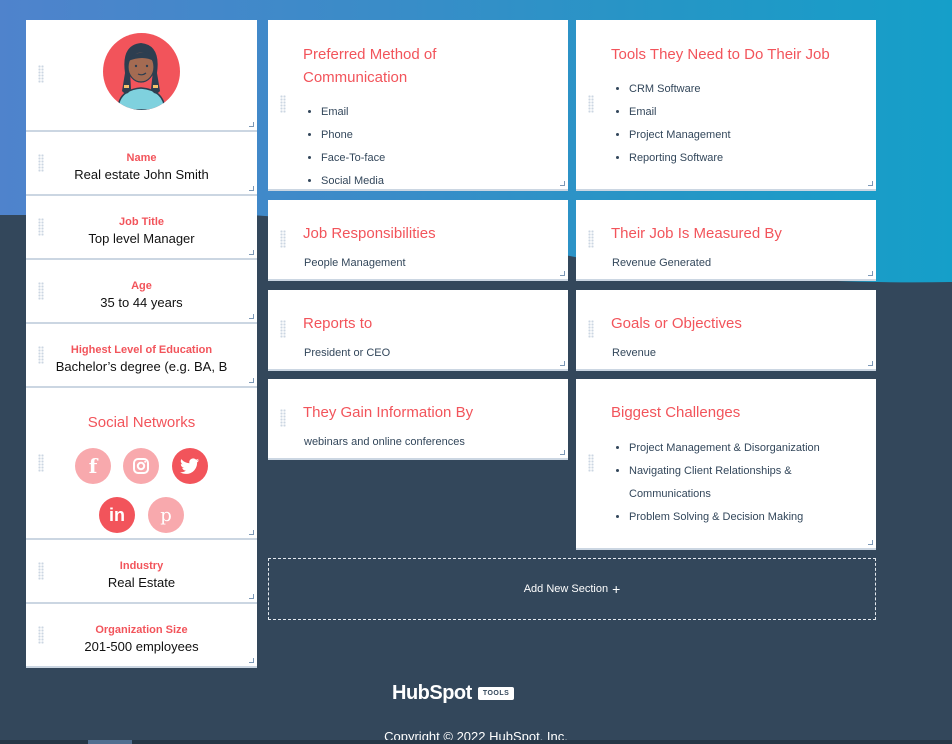  I want to click on list-item: Social Media, so click(434, 179).